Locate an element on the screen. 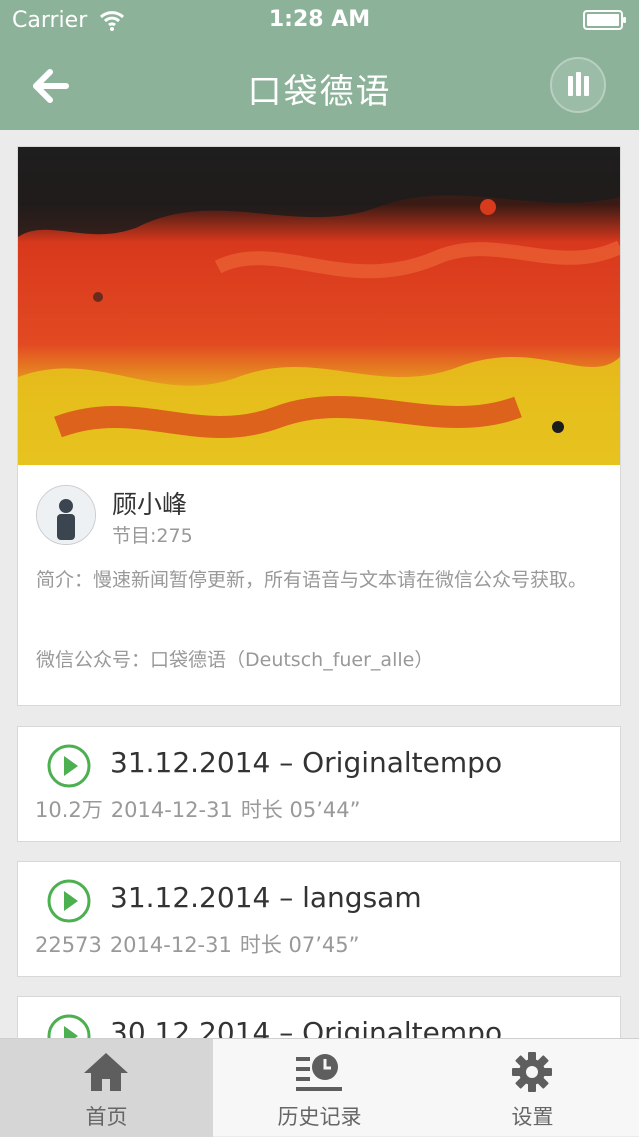  wechat-account: 微信公众号：口袋德语（Deutsch_fuer_alle） is located at coordinates (235, 660).